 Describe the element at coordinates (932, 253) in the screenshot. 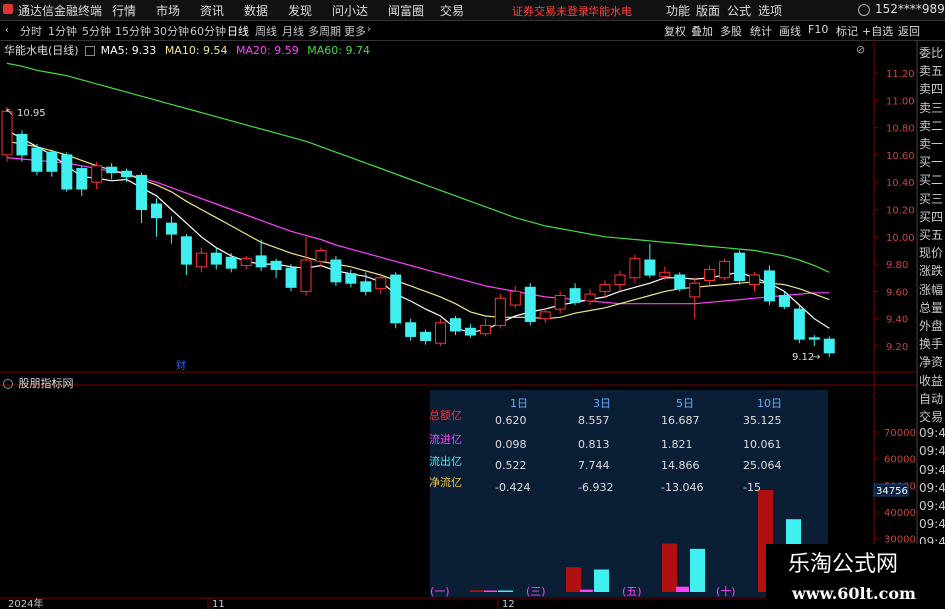

I see `sidebar-item: 现价` at that location.